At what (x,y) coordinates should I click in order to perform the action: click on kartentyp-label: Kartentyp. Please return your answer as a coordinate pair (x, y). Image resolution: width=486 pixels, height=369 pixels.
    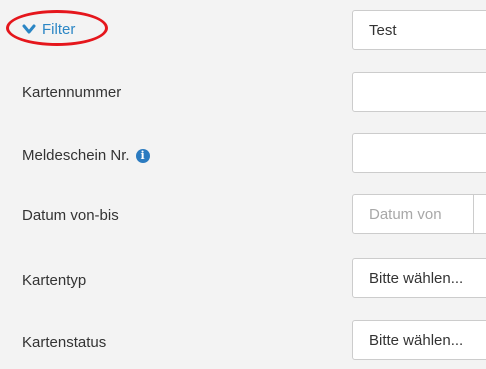
    Looking at the image, I should click on (54, 281).